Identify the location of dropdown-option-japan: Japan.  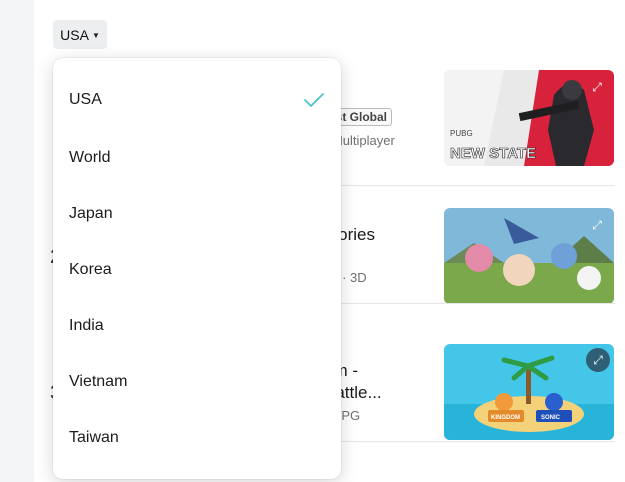
(197, 214).